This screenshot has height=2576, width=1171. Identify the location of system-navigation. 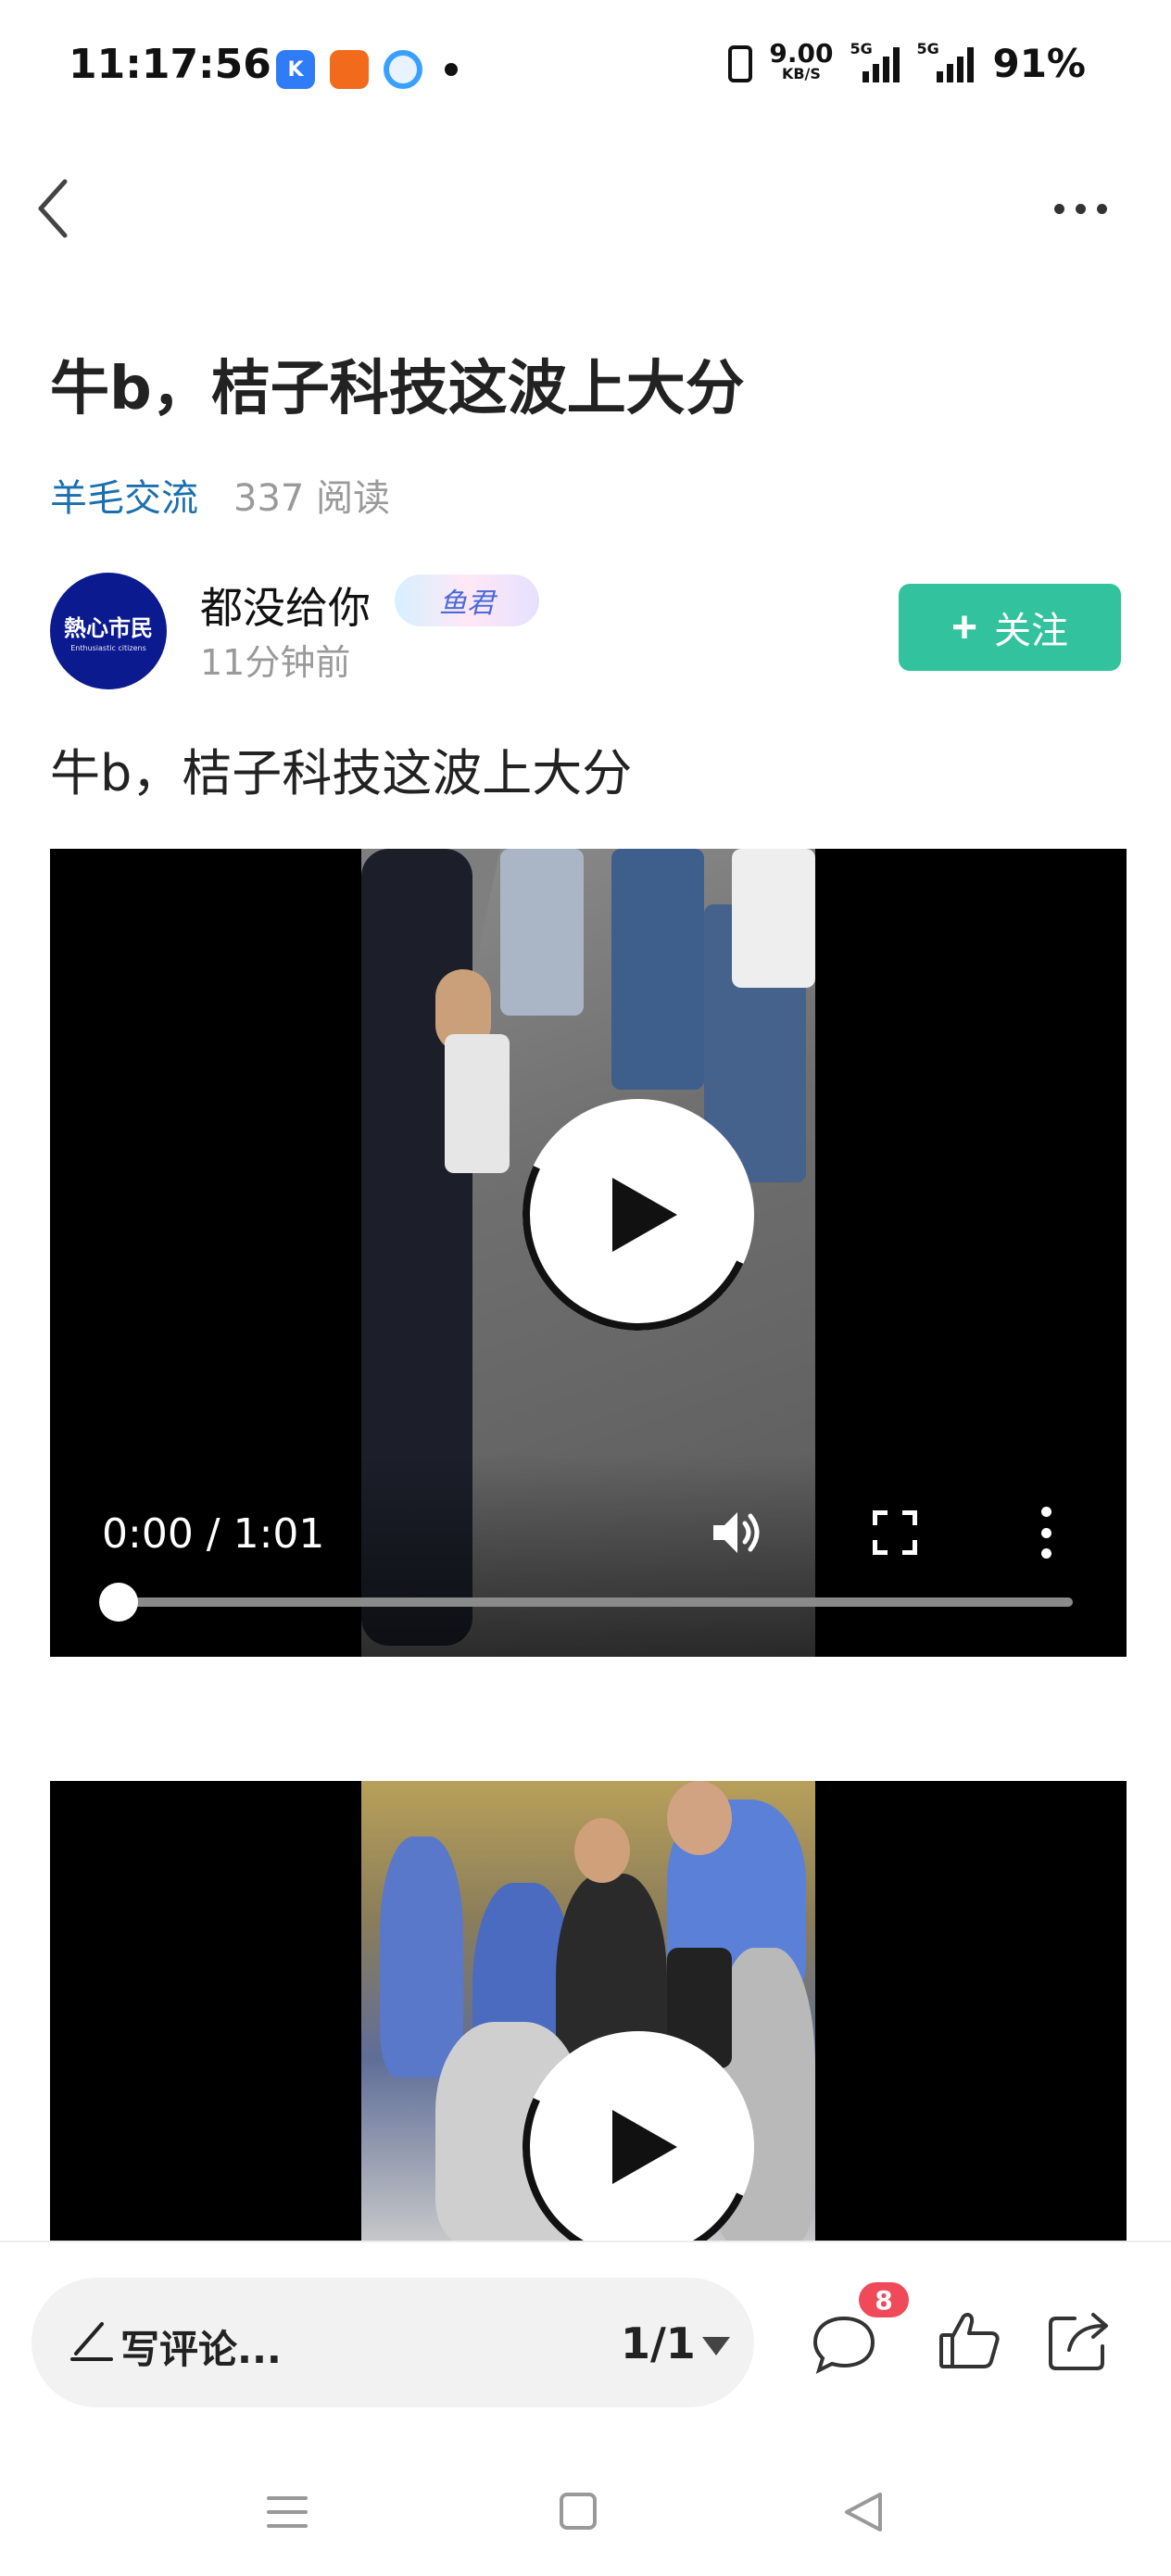
(585, 2515).